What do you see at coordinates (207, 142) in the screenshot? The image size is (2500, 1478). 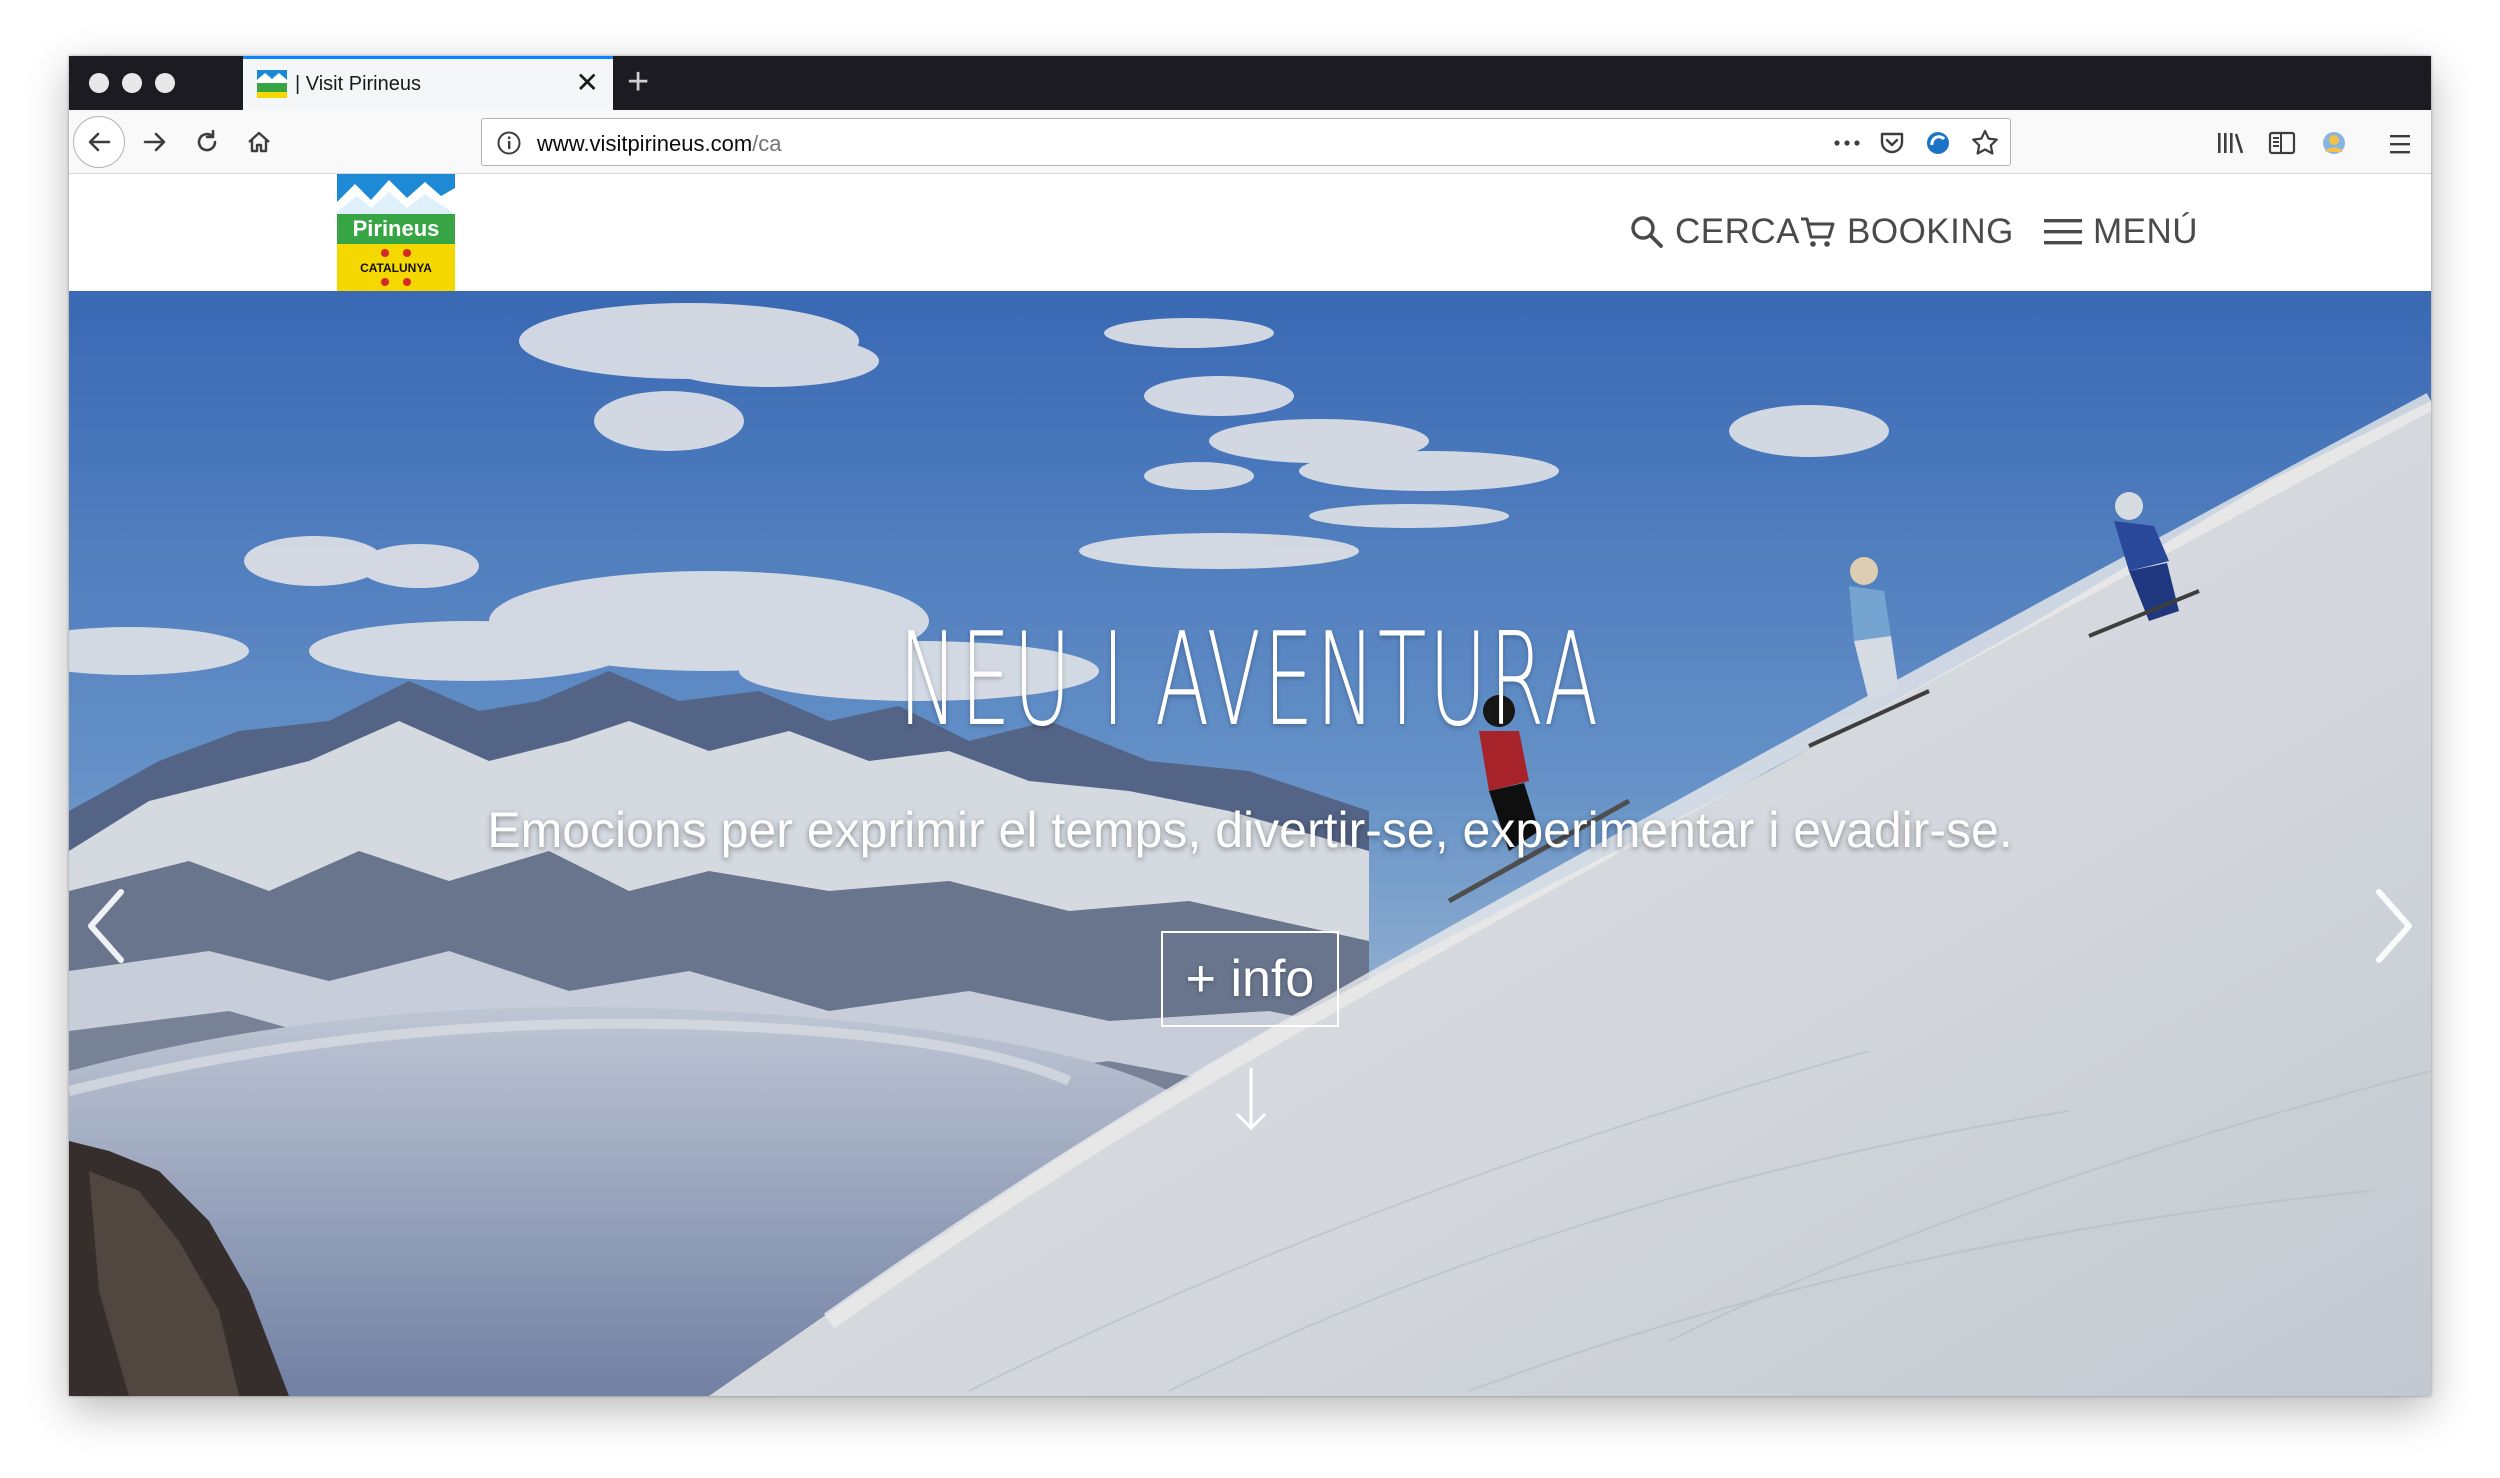 I see `reload-icon` at bounding box center [207, 142].